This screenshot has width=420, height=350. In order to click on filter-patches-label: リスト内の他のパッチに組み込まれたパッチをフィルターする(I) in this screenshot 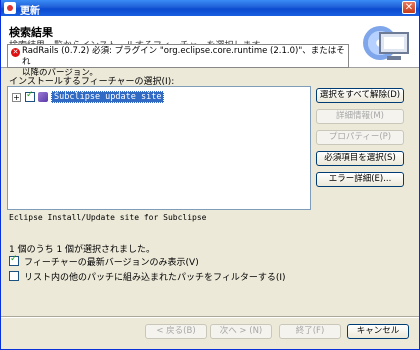, I will do `click(155, 276)`.